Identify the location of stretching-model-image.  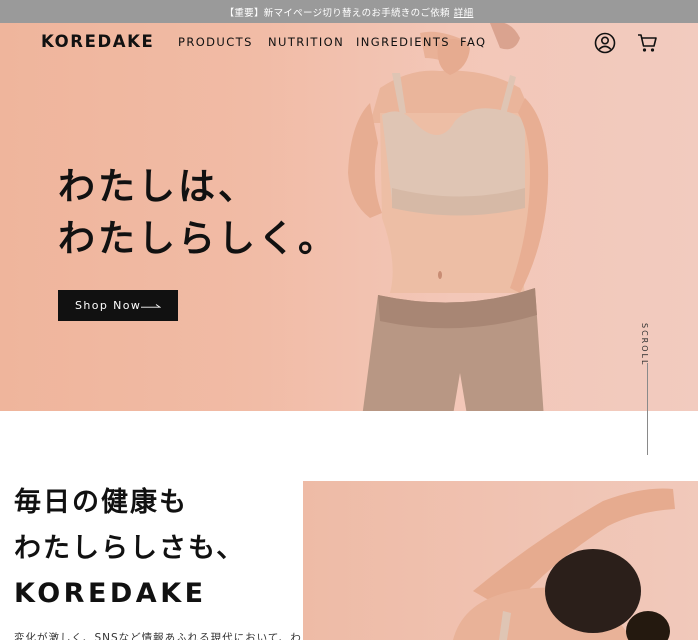
(500, 560).